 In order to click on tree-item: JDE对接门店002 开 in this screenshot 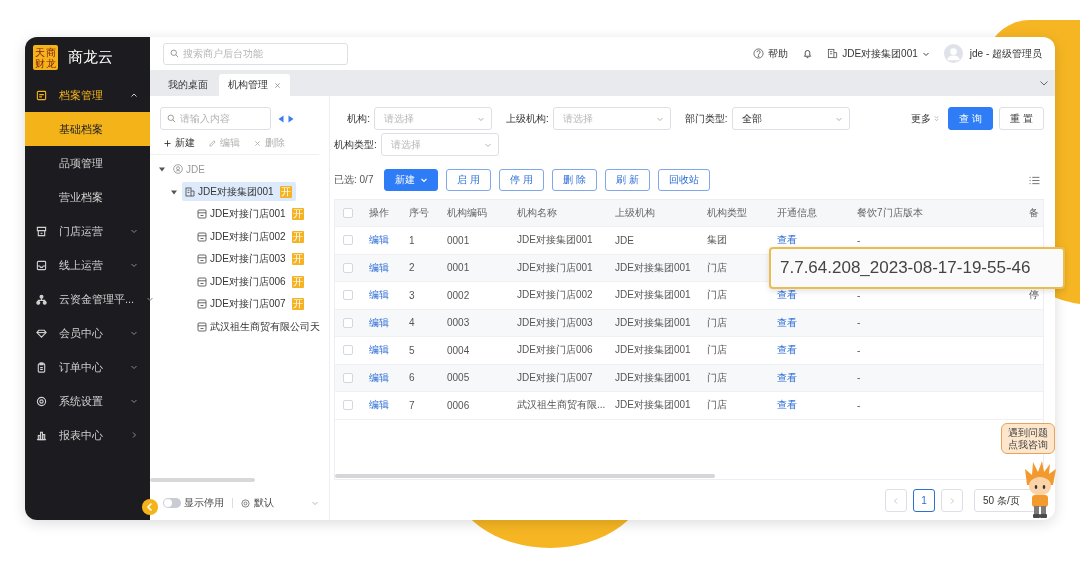, I will do `click(251, 237)`.